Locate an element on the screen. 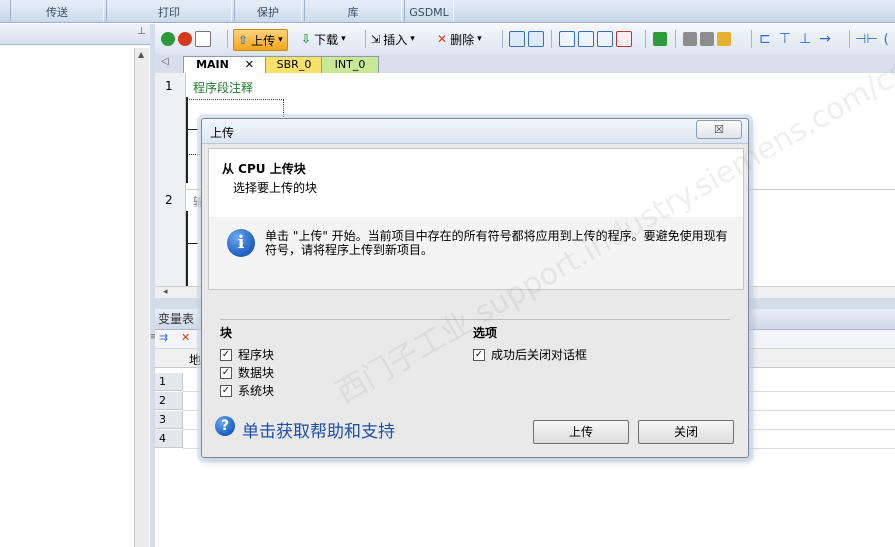 The image size is (895, 547). delete-toolbar-label: 删除 is located at coordinates (462, 39).